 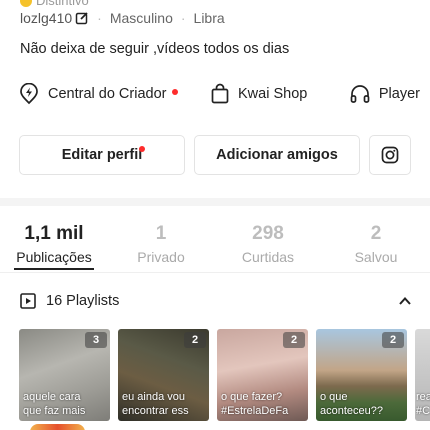 I want to click on tab-publications: 1,1 mil Publicações, so click(x=54, y=244).